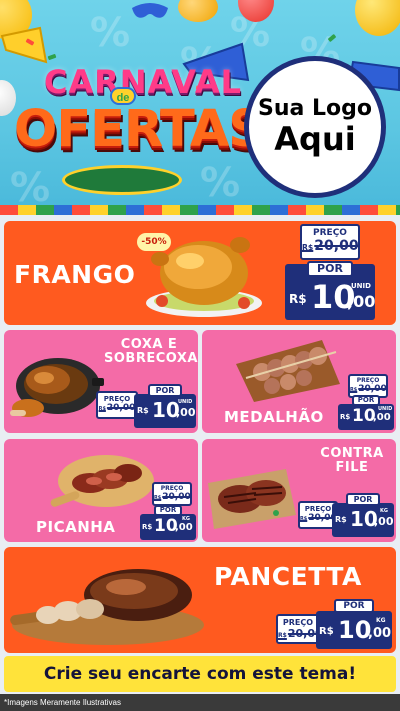  What do you see at coordinates (315, 138) in the screenshot?
I see `logo-line-2: Aqui` at bounding box center [315, 138].